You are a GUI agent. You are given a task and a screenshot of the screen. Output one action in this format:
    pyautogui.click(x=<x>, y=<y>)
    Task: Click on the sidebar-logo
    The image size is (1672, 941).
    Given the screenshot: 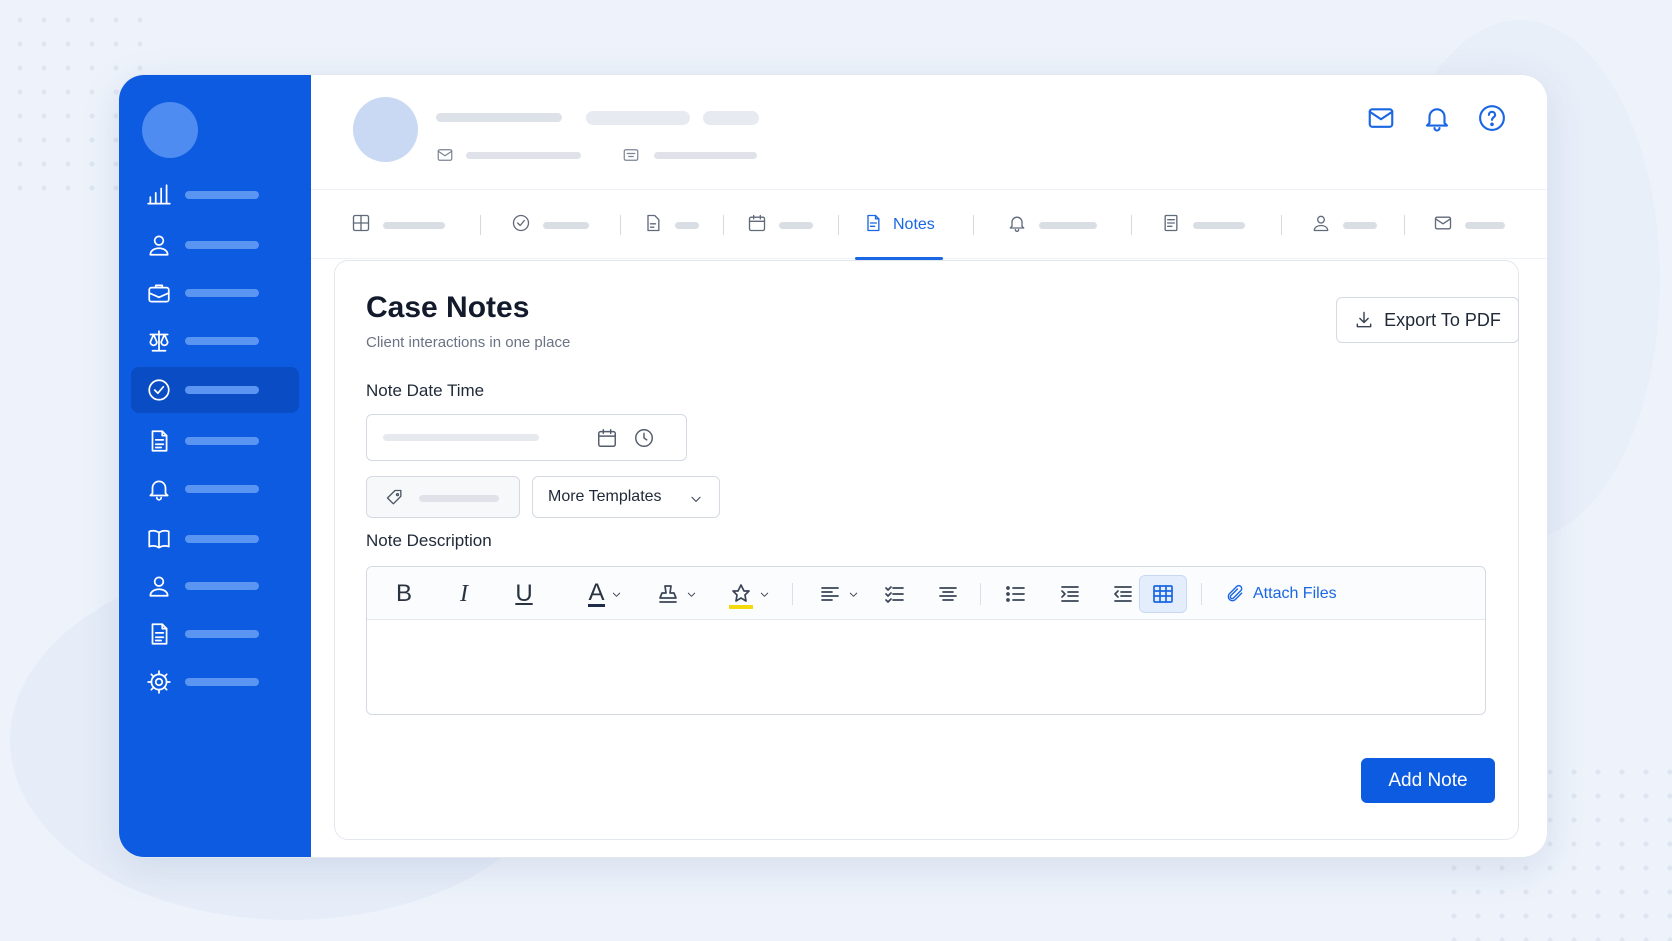 What is the action you would take?
    pyautogui.click(x=170, y=130)
    